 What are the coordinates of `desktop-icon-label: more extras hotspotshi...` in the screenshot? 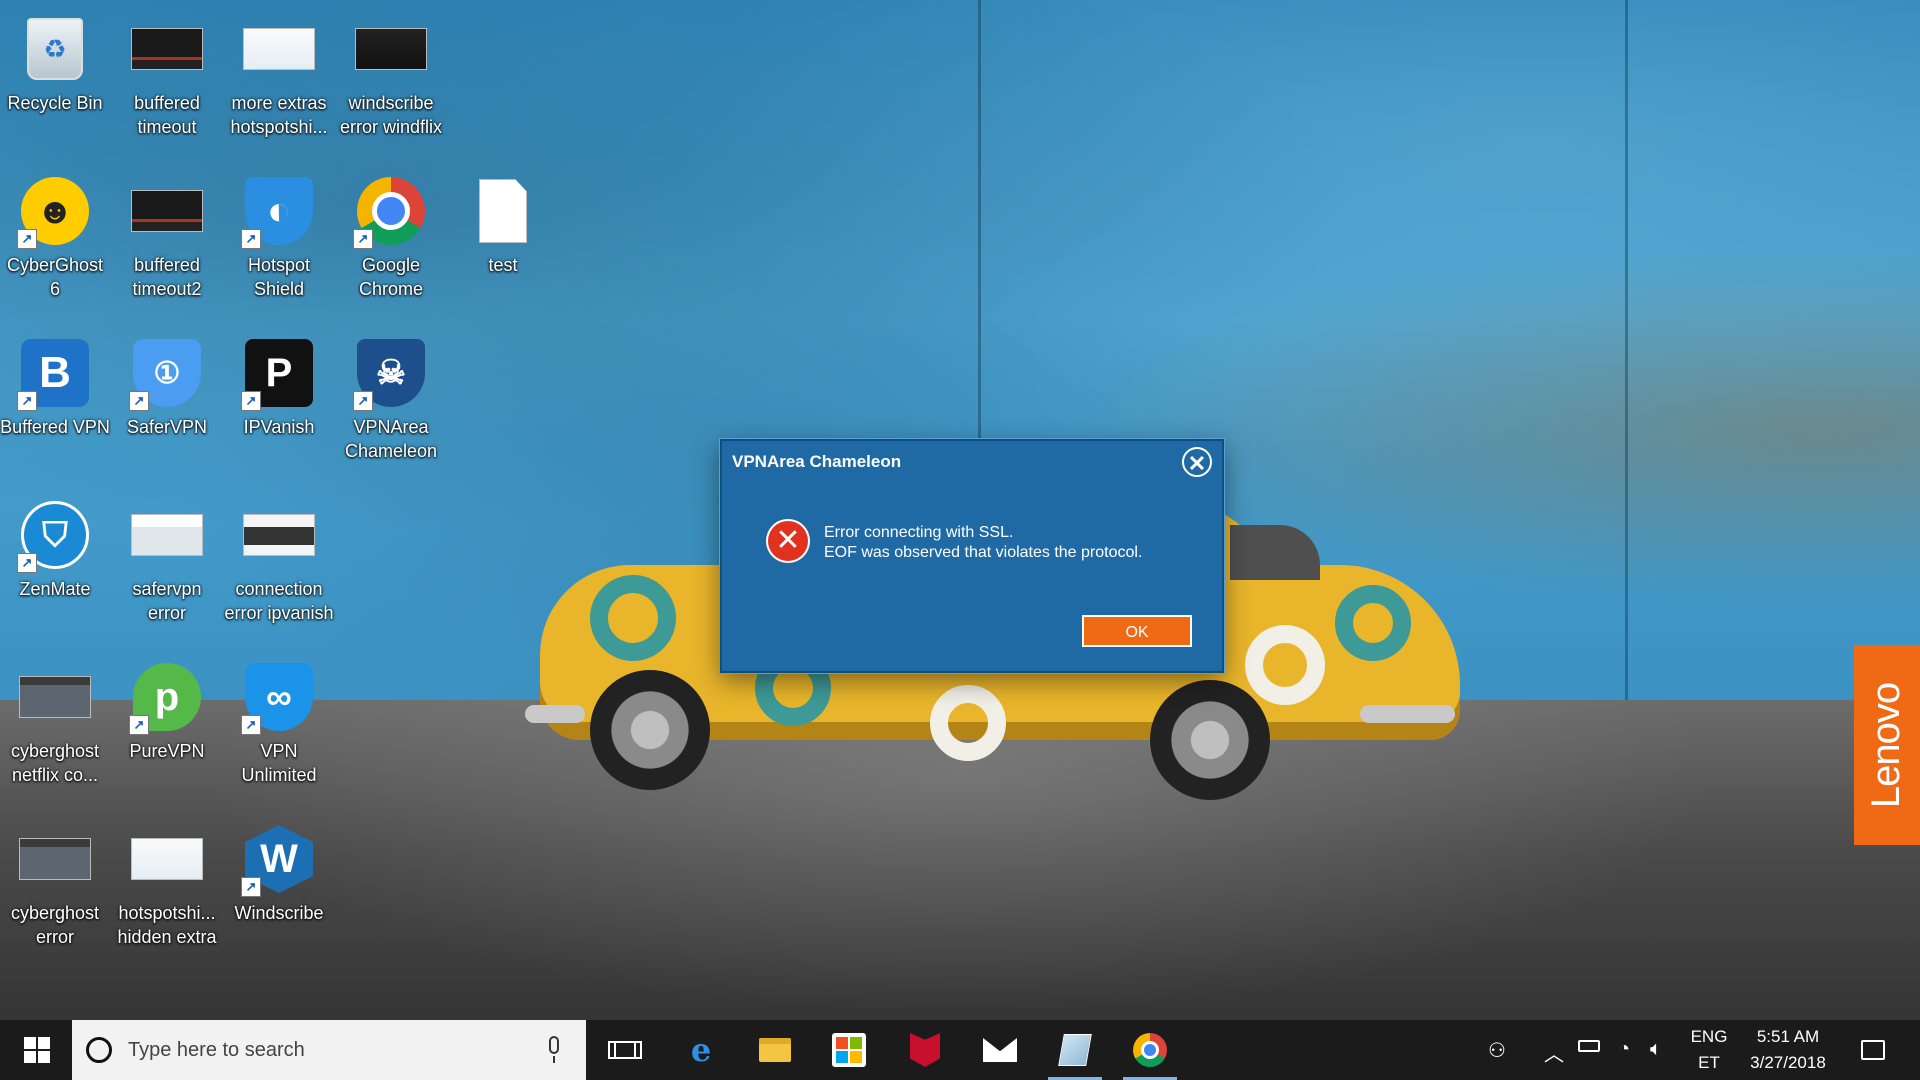 It's located at (279, 115).